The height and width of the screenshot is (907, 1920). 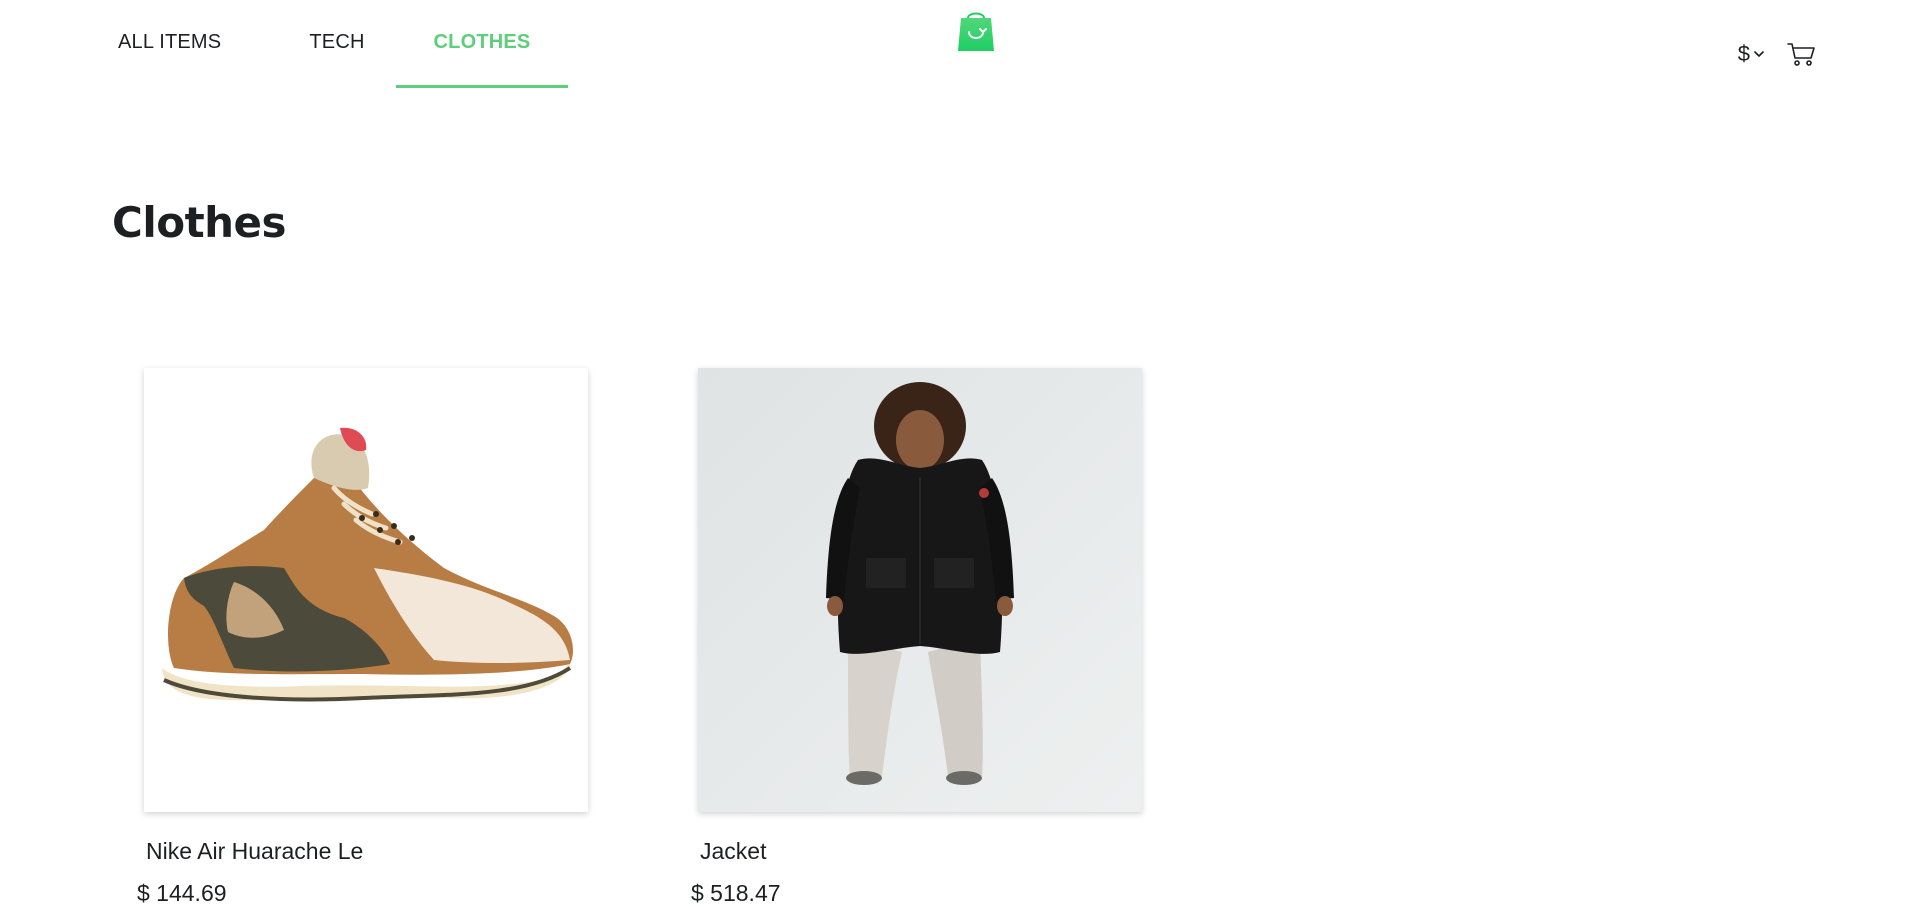 I want to click on product-price: $ 144.69, so click(x=182, y=893).